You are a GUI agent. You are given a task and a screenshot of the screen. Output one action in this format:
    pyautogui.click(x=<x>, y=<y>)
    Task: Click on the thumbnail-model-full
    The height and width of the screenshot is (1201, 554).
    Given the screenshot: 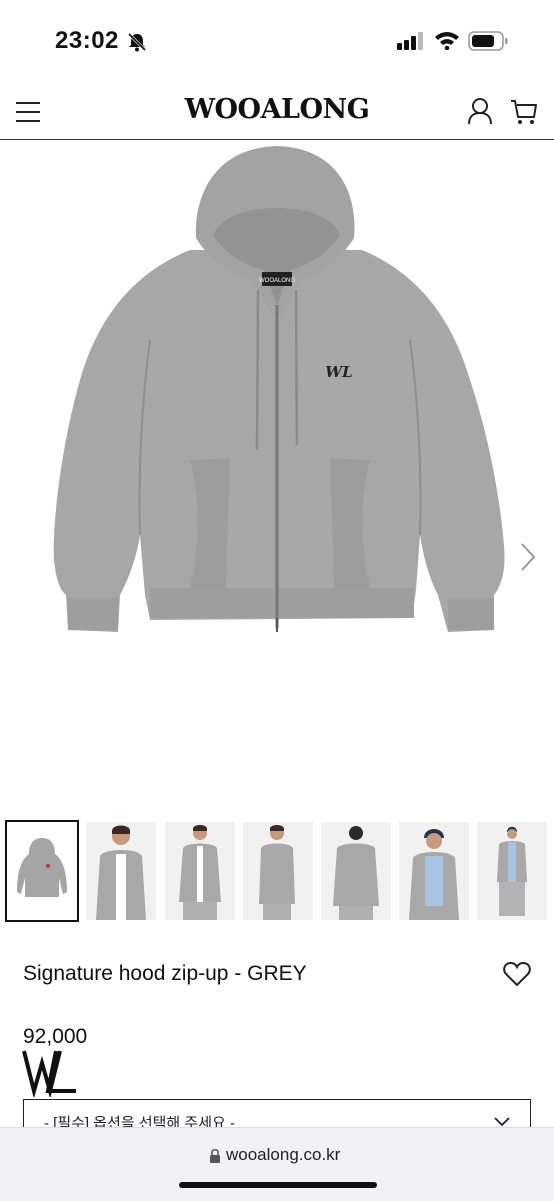 What is the action you would take?
    pyautogui.click(x=512, y=871)
    